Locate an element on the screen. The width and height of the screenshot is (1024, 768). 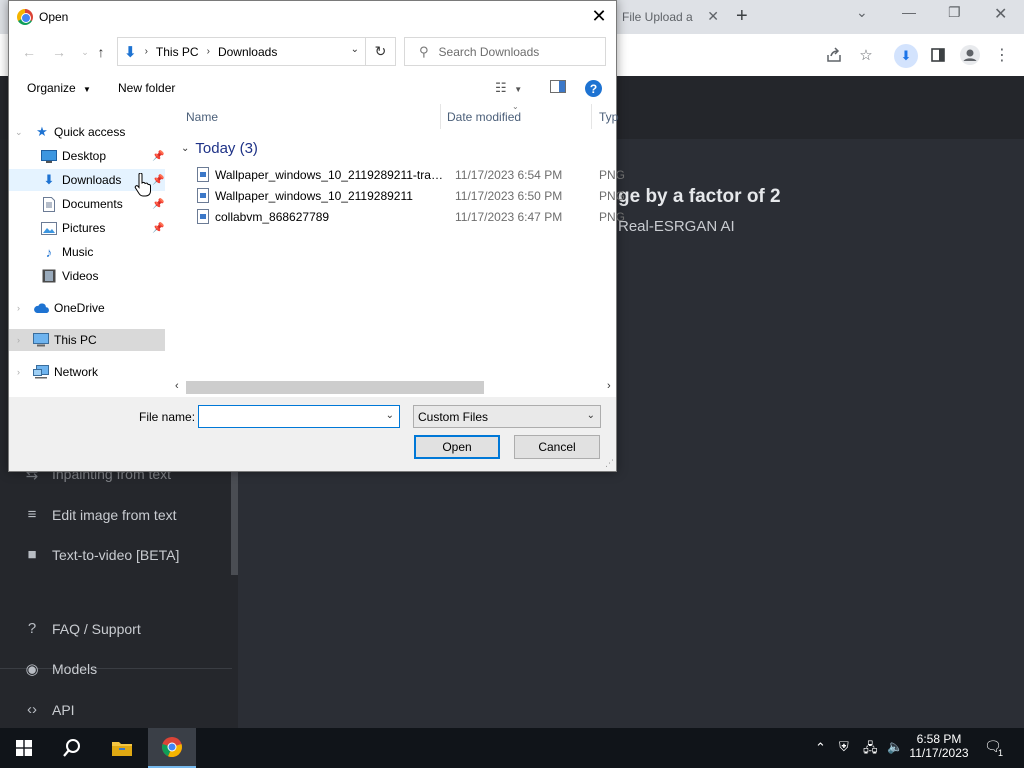
address-bar: ⬇ › This PC › Downloads ⌄ is located at coordinates (241, 51).